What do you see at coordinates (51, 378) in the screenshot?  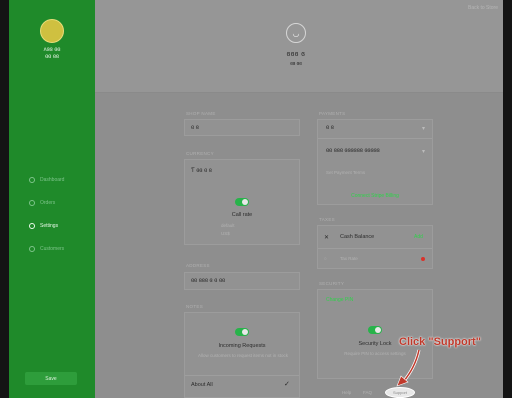 I see `save-button: Save` at bounding box center [51, 378].